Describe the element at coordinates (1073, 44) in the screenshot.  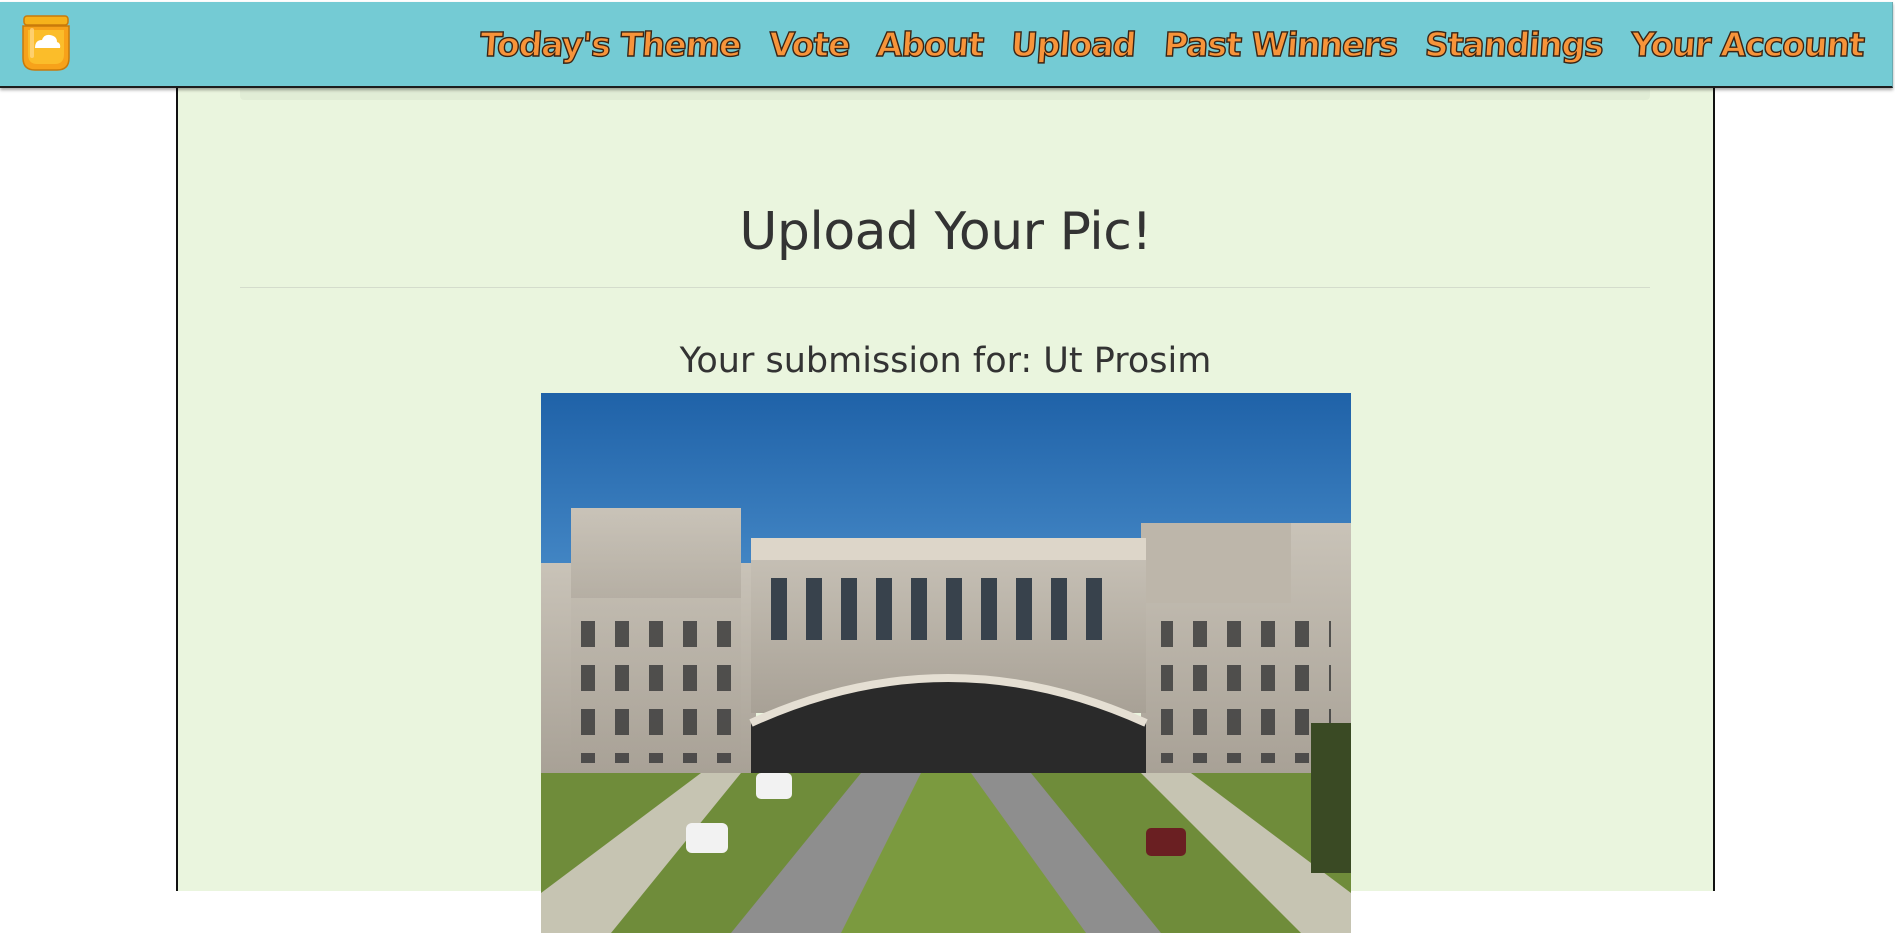
I see `nav-upload: Upload` at that location.